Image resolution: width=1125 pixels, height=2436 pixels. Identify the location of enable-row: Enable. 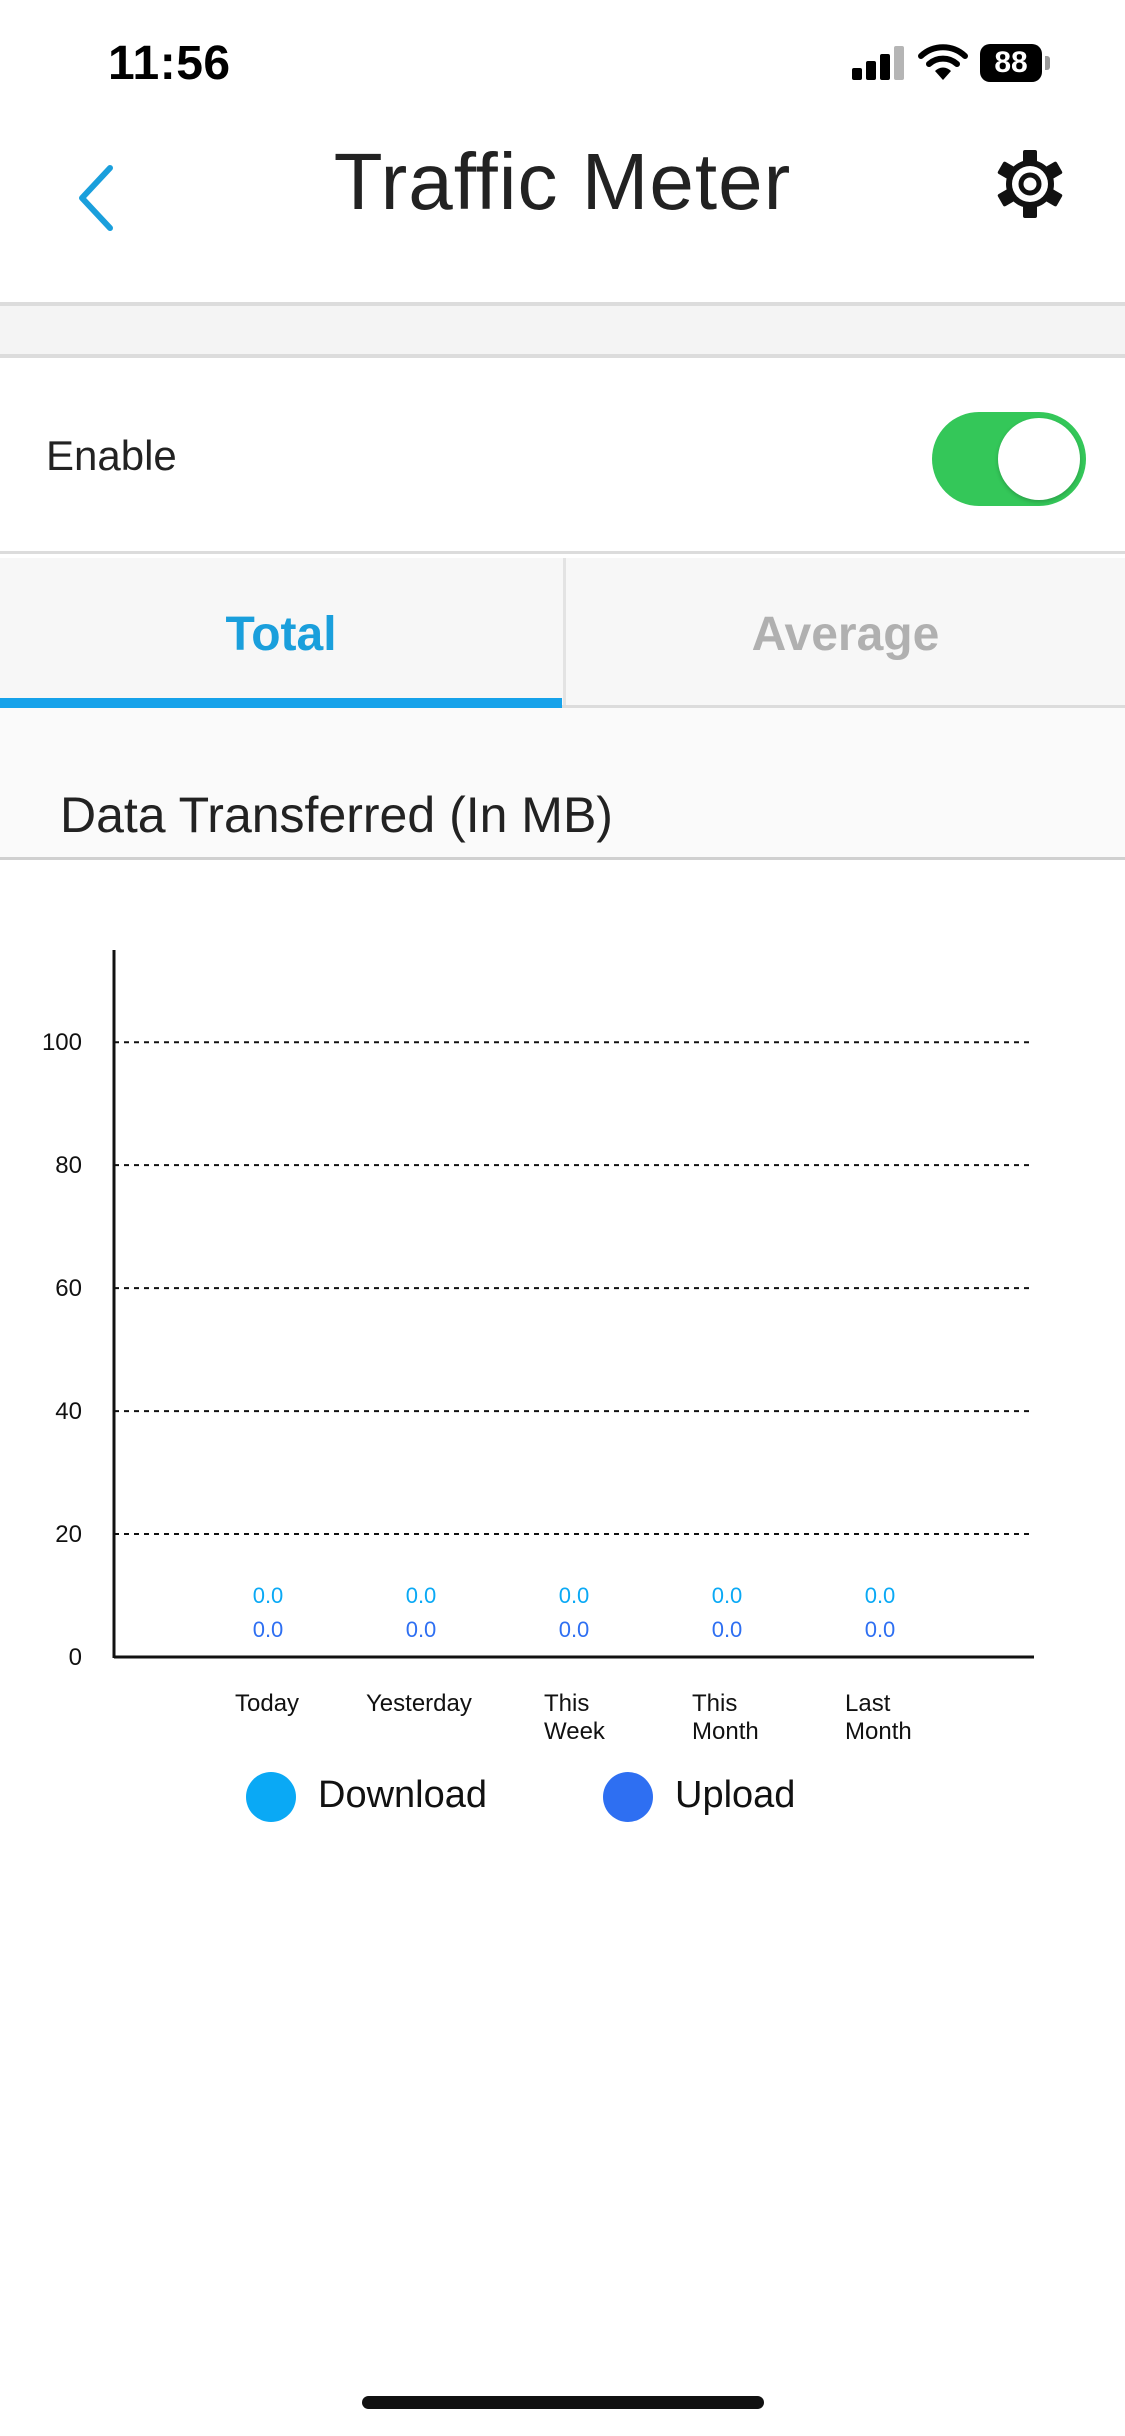
(562, 458).